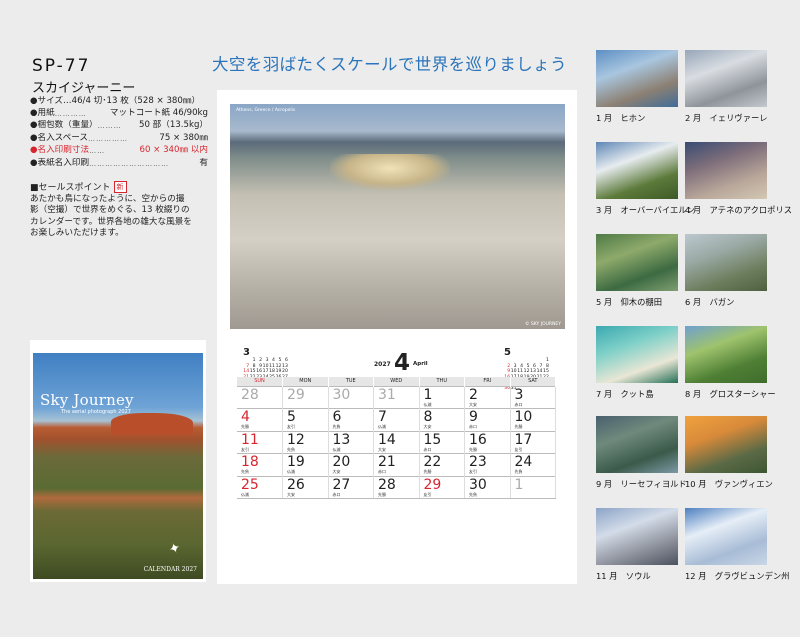  What do you see at coordinates (387, 462) in the screenshot?
I see `day-number: 21` at bounding box center [387, 462].